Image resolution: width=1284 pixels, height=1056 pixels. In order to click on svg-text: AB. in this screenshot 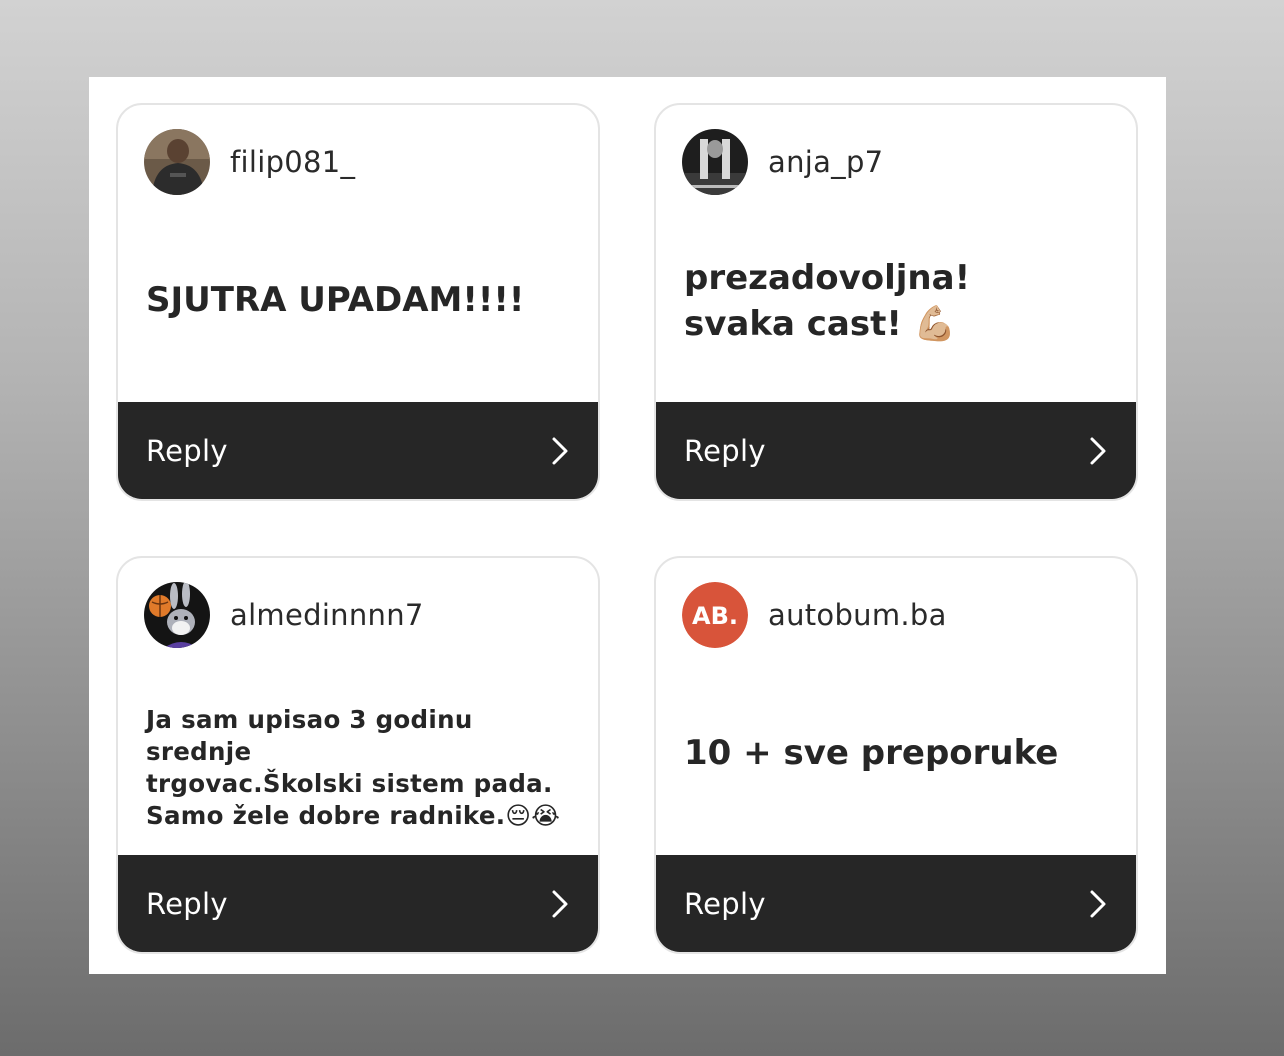, I will do `click(715, 616)`.